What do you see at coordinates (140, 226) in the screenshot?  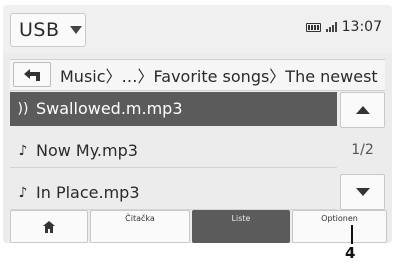 I see `reader-button: Čitačka` at bounding box center [140, 226].